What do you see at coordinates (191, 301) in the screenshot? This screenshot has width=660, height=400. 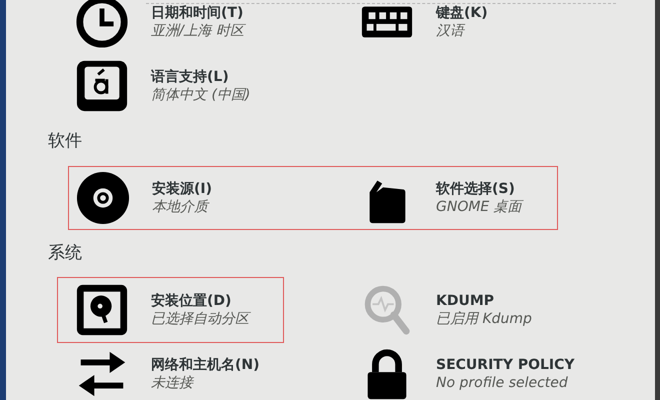 I see `spoke-title: 安装位置(D)` at bounding box center [191, 301].